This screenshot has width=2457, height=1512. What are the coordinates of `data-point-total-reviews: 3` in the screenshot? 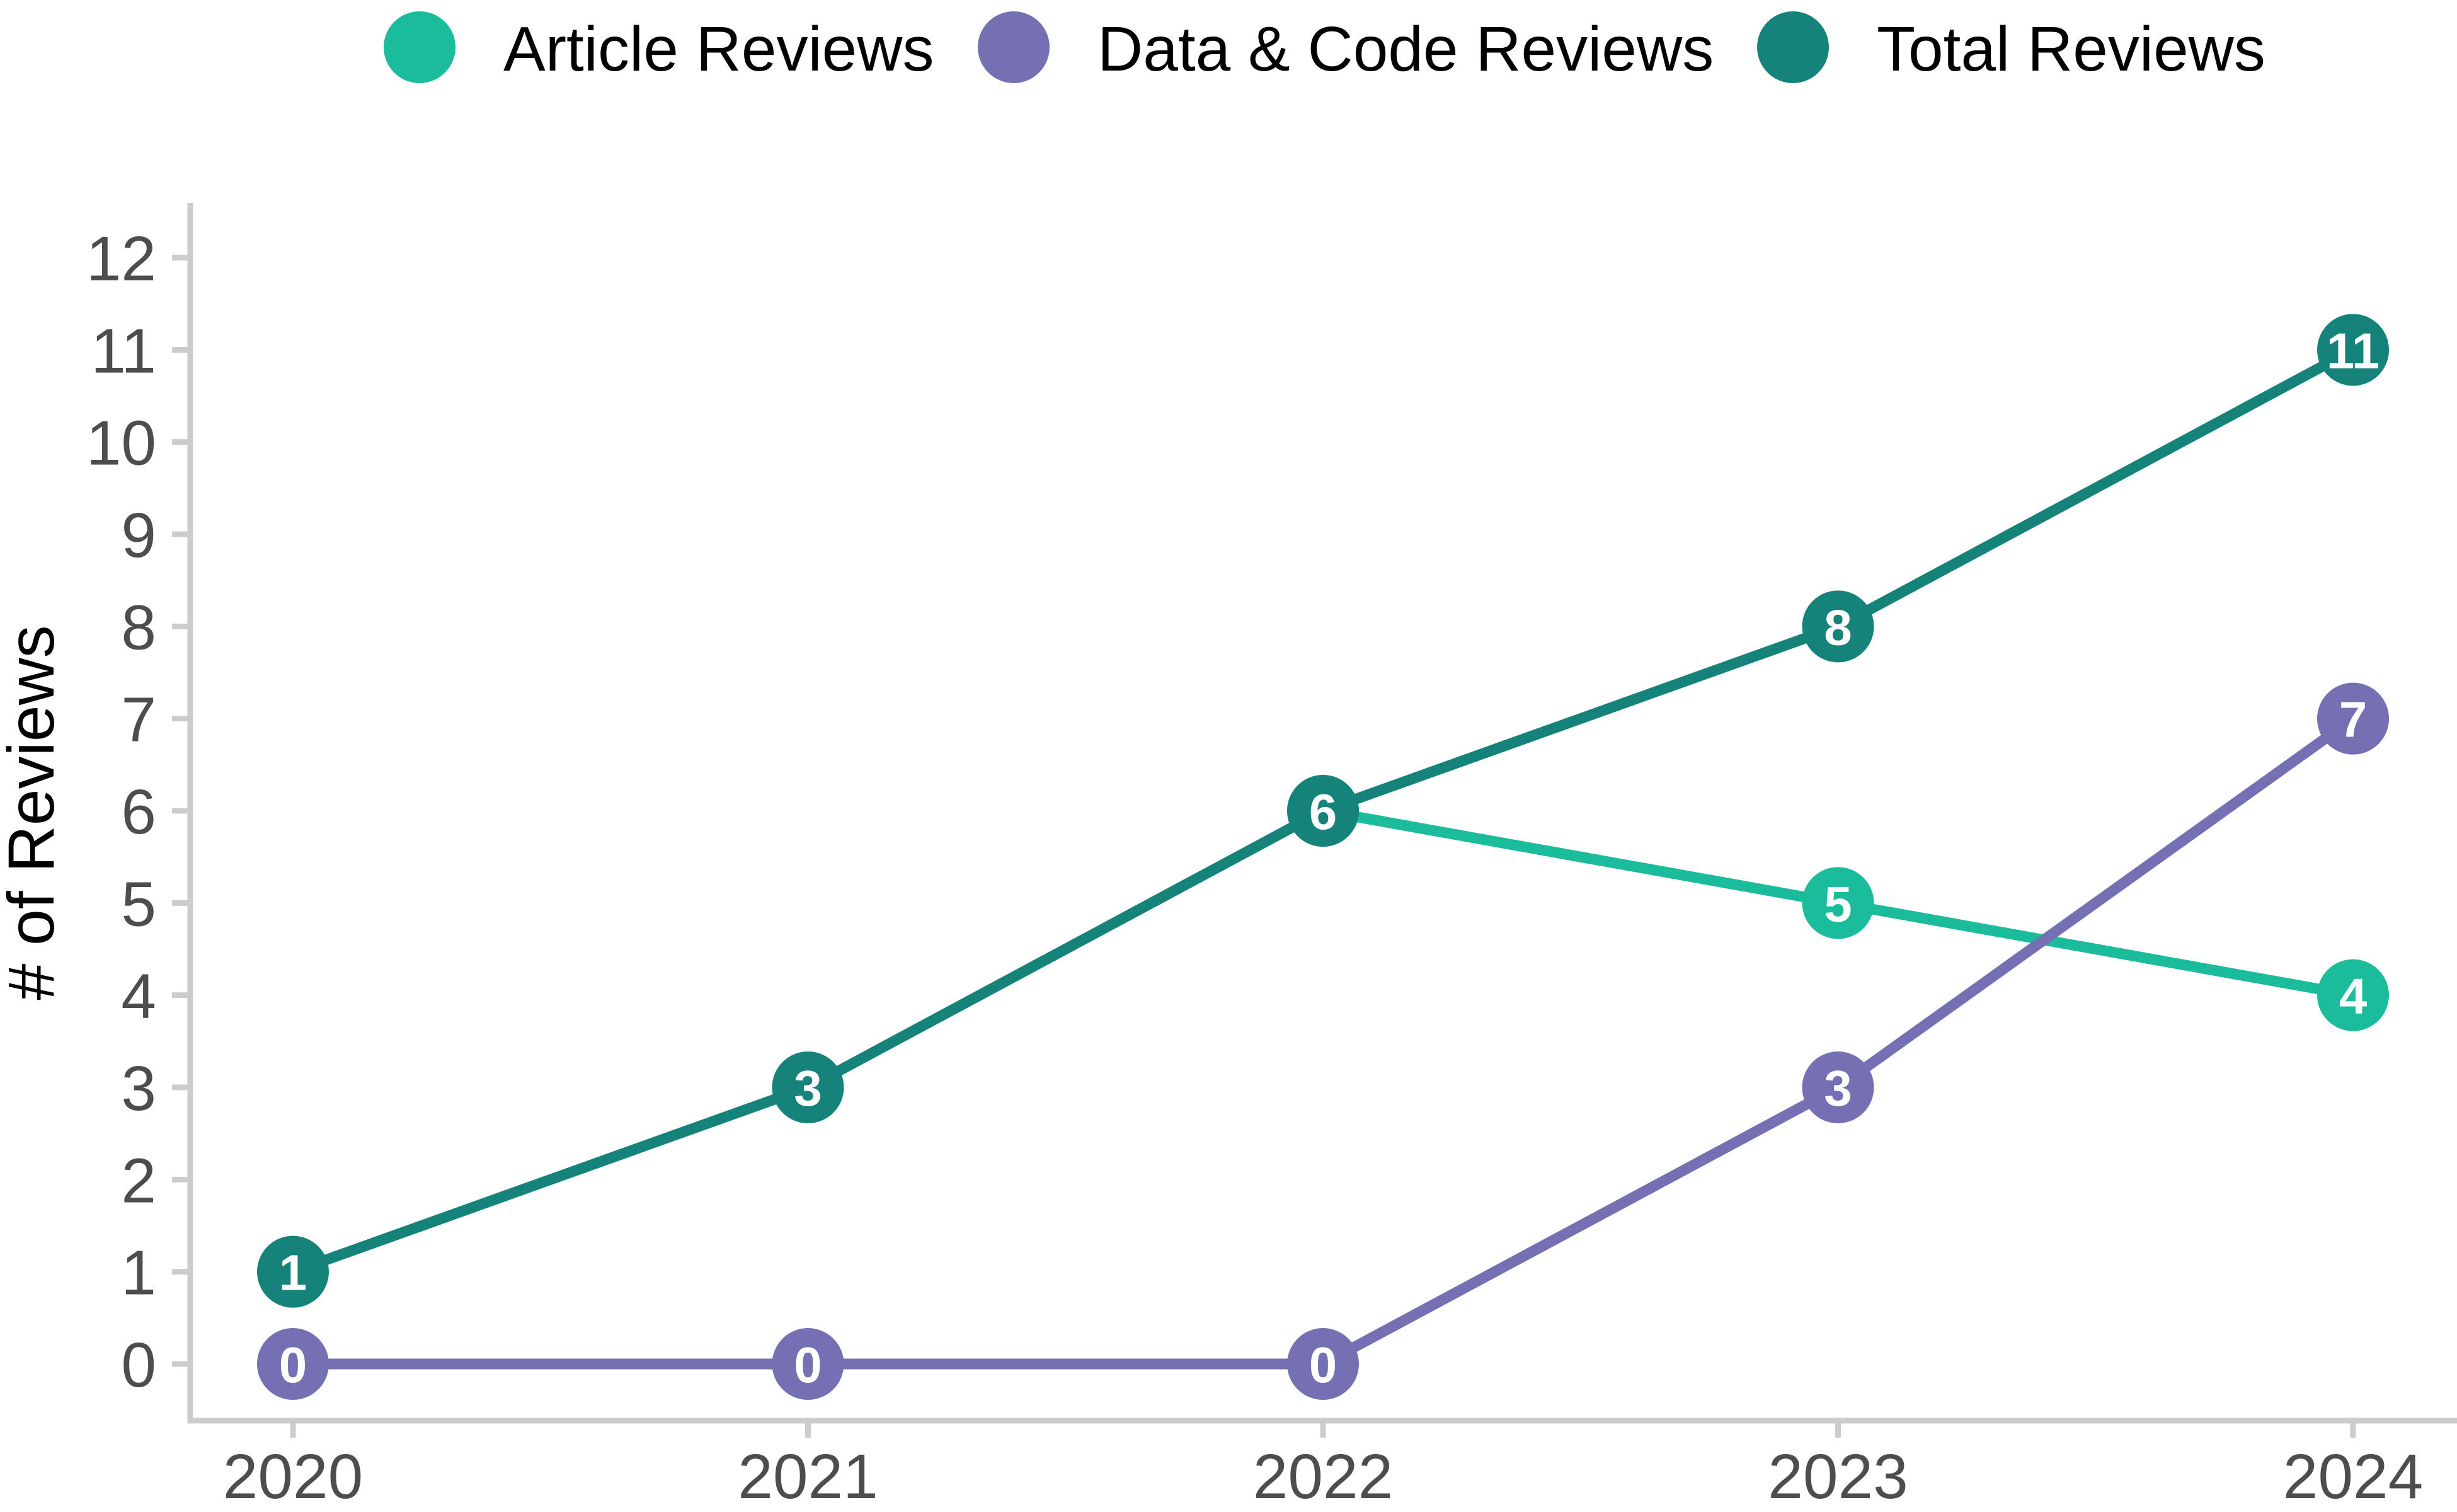 It's located at (808, 1087).